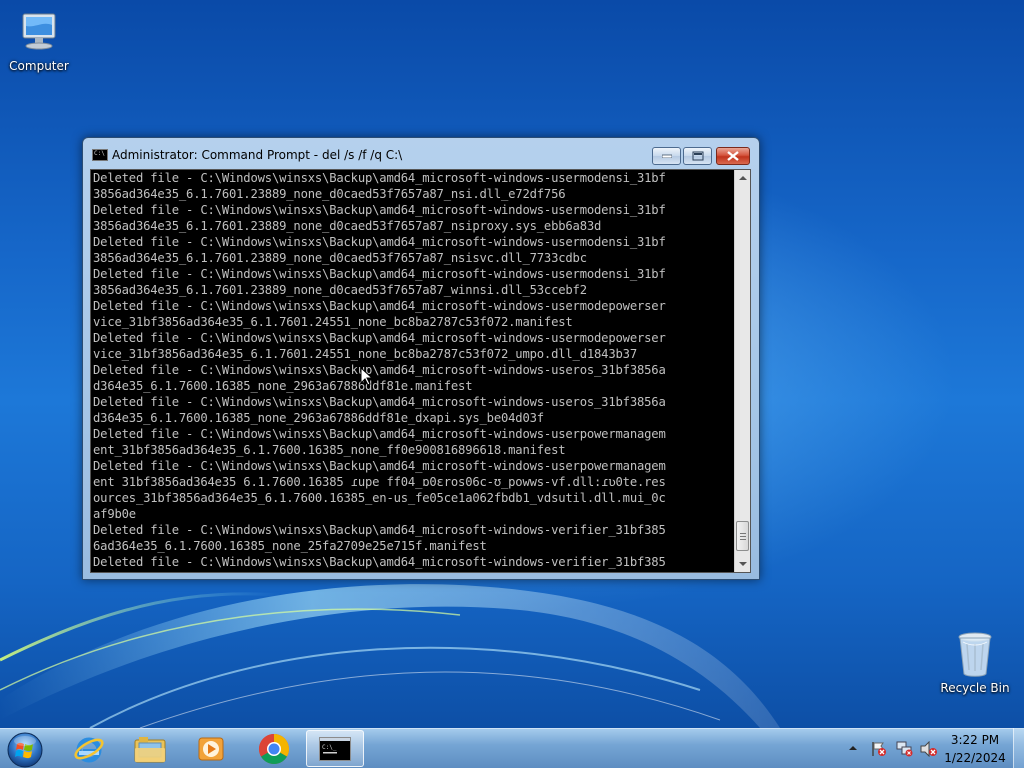 Image resolution: width=1024 pixels, height=772 pixels. Describe the element at coordinates (367, 376) in the screenshot. I see `mouse-cursor-icon` at that location.